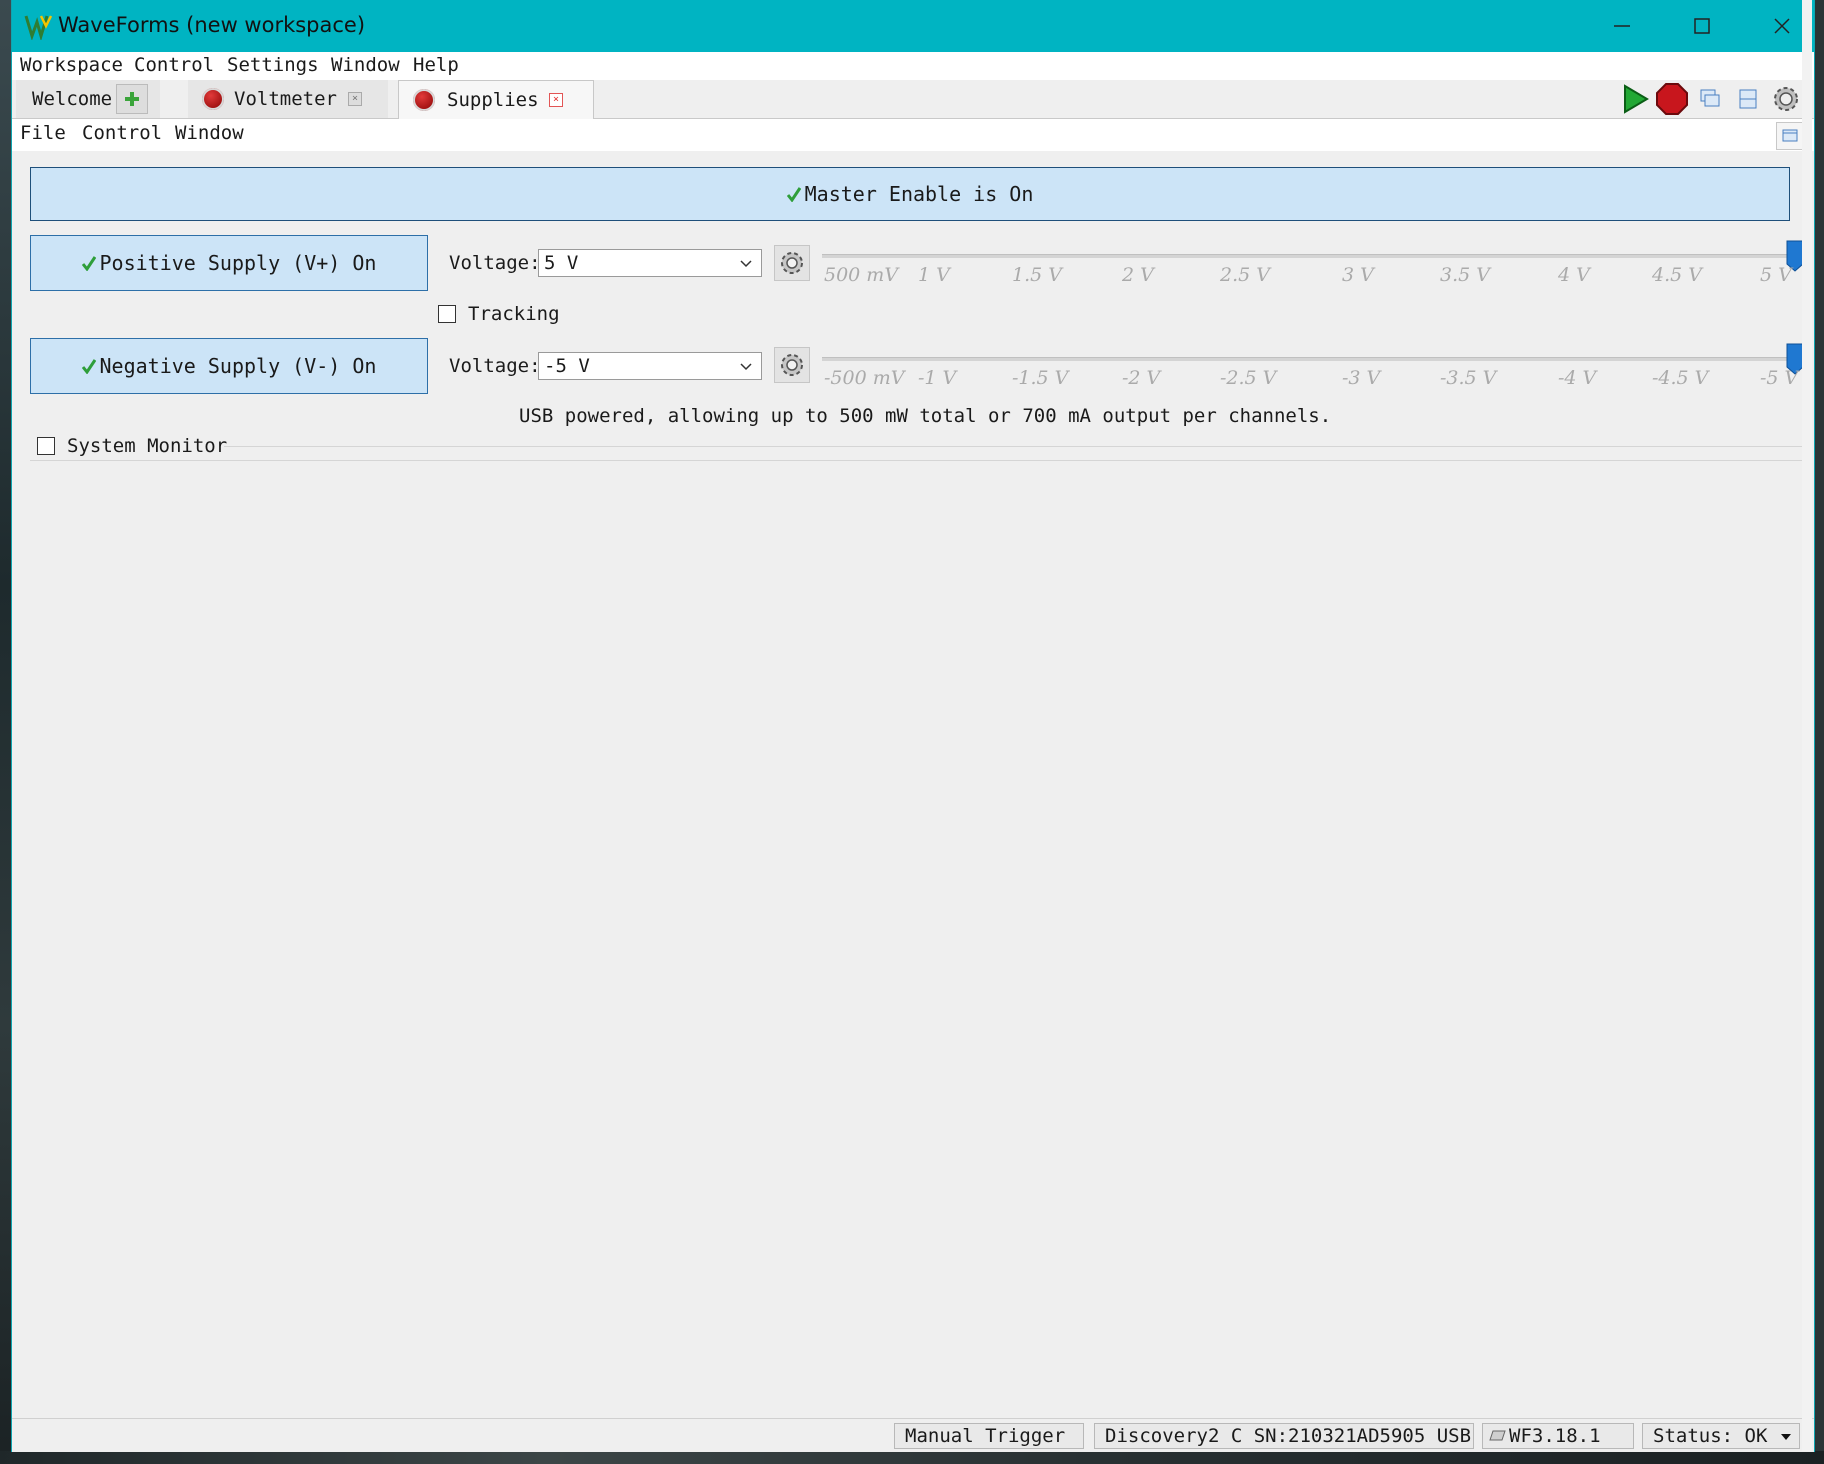 The image size is (1824, 1464). Describe the element at coordinates (1497, 1435) in the screenshot. I see `chip-icon` at that location.